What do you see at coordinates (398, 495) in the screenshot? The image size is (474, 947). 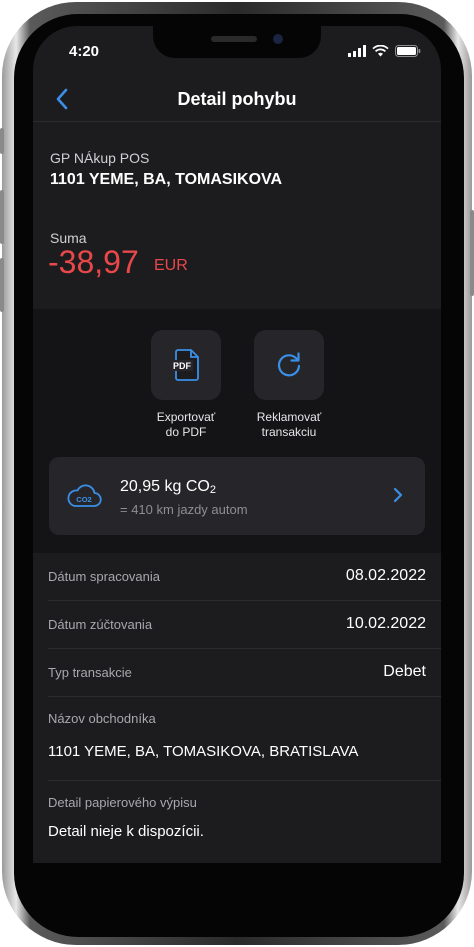 I see `chevron-right-icon` at bounding box center [398, 495].